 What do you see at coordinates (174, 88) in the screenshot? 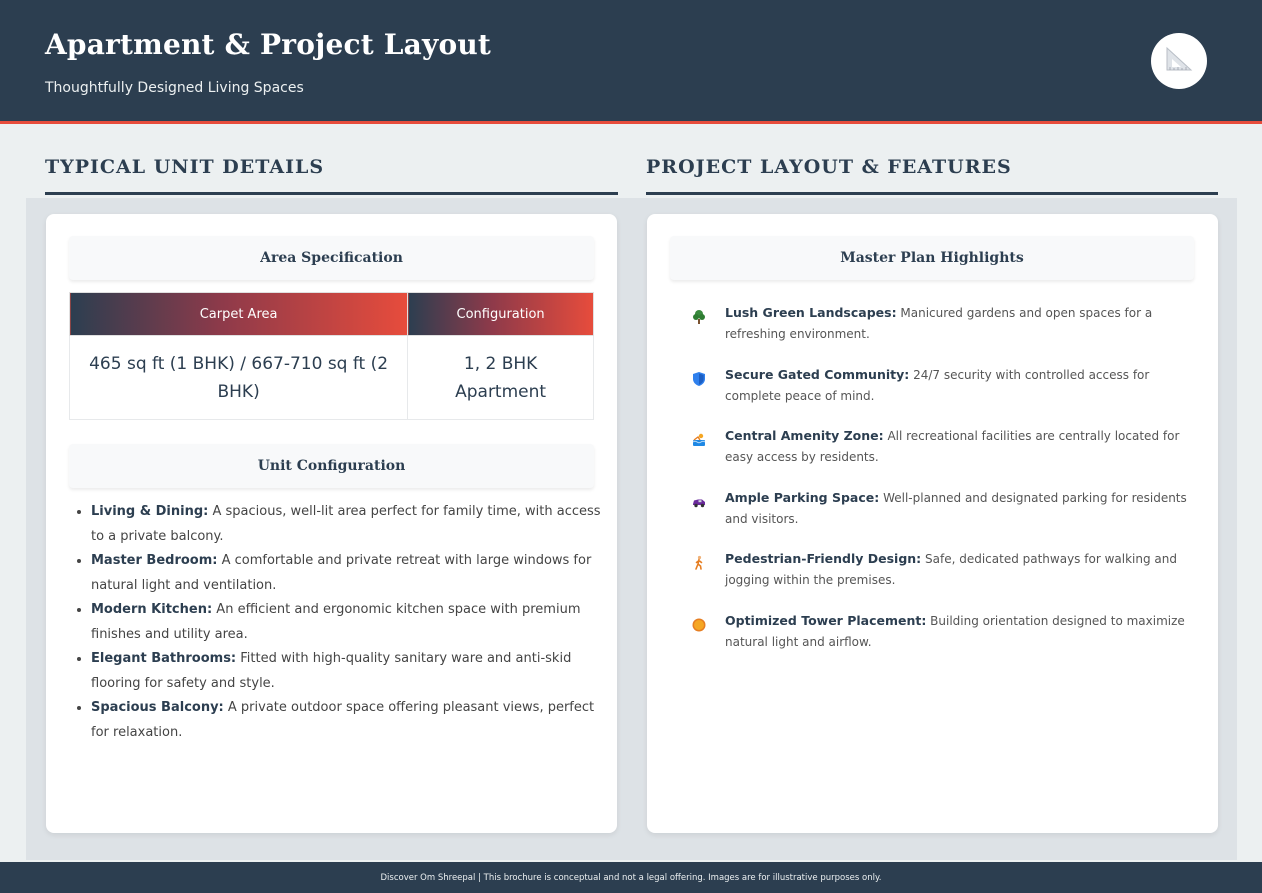
I see `page-subtitle: Thoughtfully Designed Living Spaces` at bounding box center [174, 88].